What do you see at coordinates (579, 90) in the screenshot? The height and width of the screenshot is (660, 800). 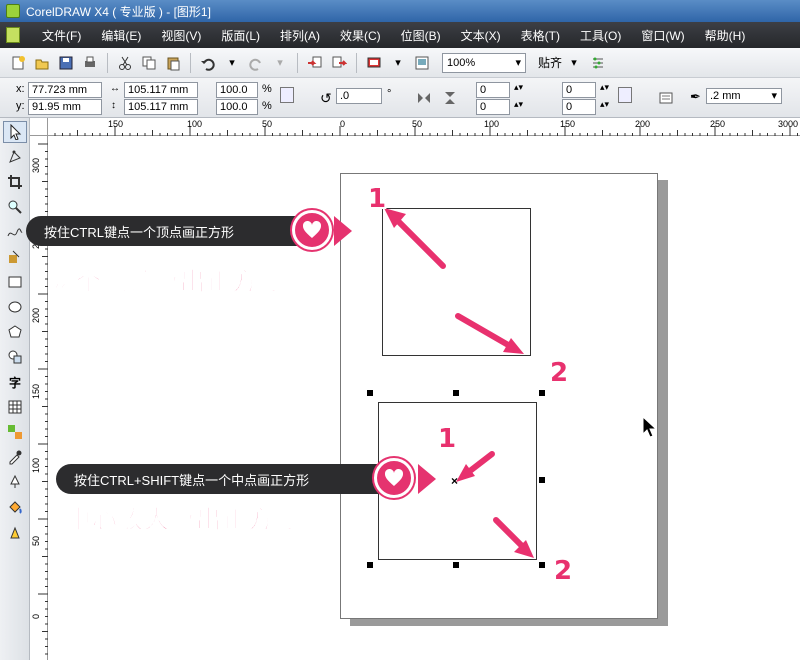 I see `corner-top-right-field: 0` at bounding box center [579, 90].